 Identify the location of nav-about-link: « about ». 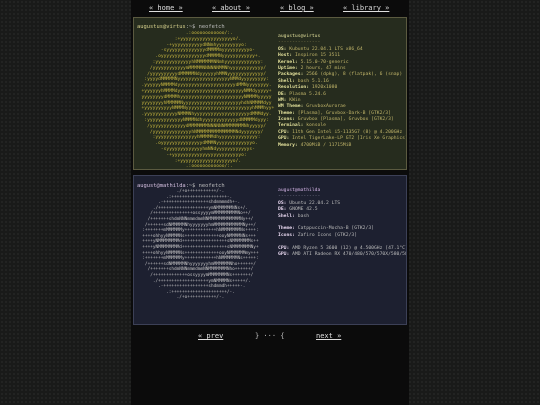
(231, 8).